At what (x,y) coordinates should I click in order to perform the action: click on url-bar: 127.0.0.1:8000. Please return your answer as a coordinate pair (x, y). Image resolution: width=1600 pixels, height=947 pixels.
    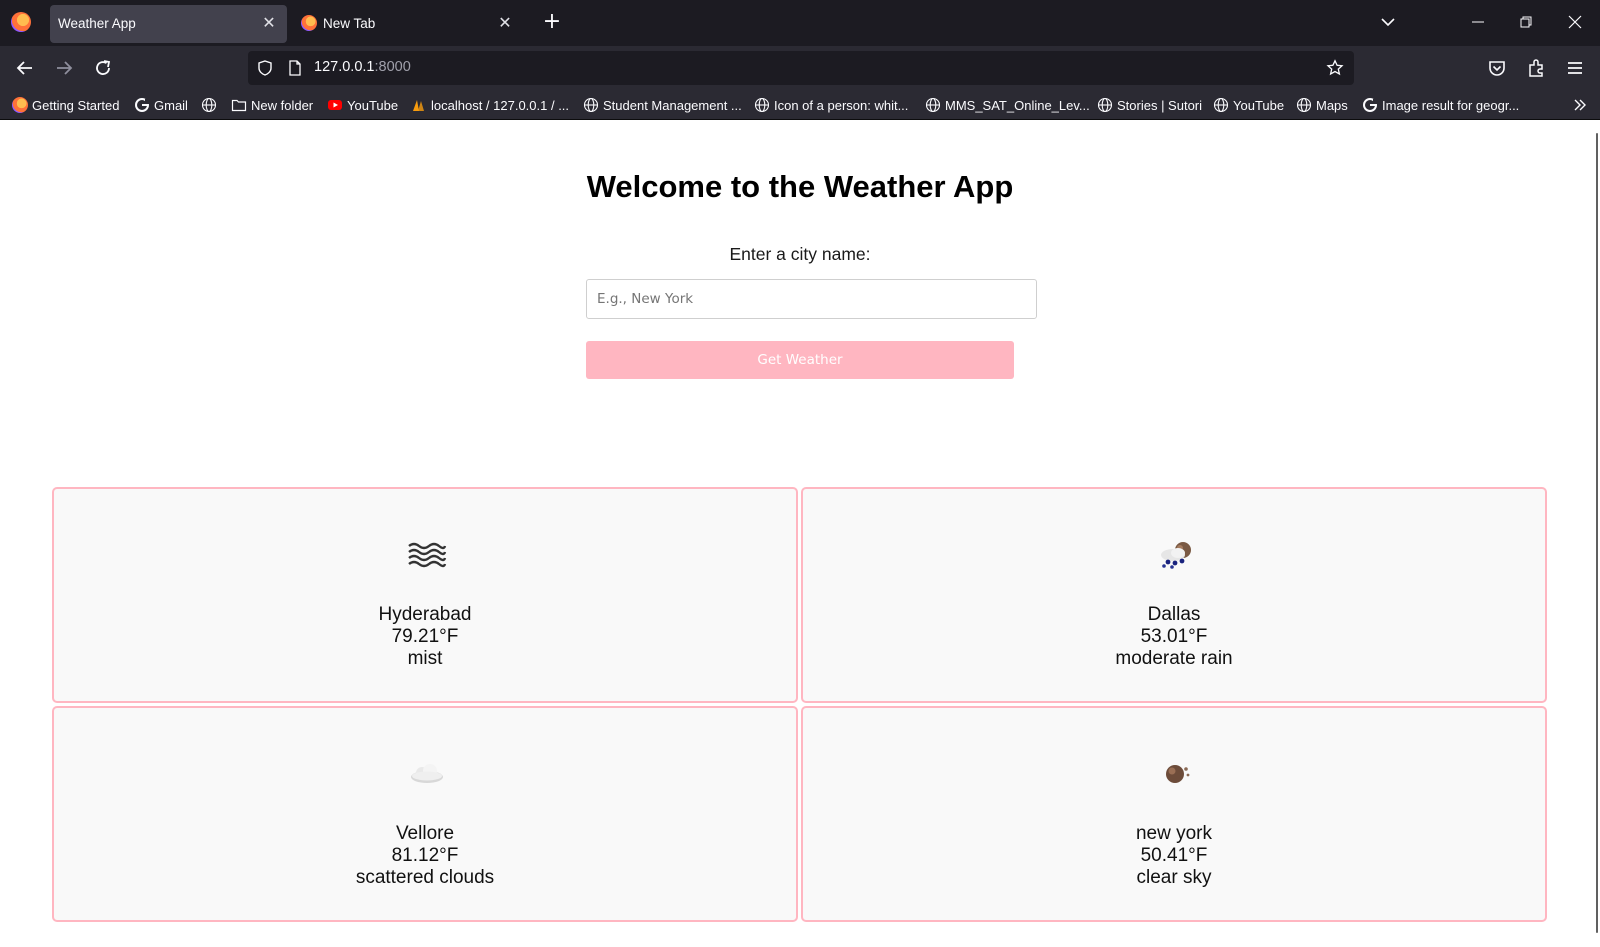
    Looking at the image, I should click on (801, 68).